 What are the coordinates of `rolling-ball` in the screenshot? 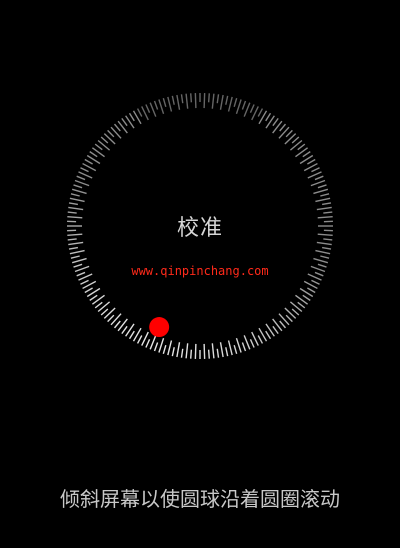 It's located at (159, 327).